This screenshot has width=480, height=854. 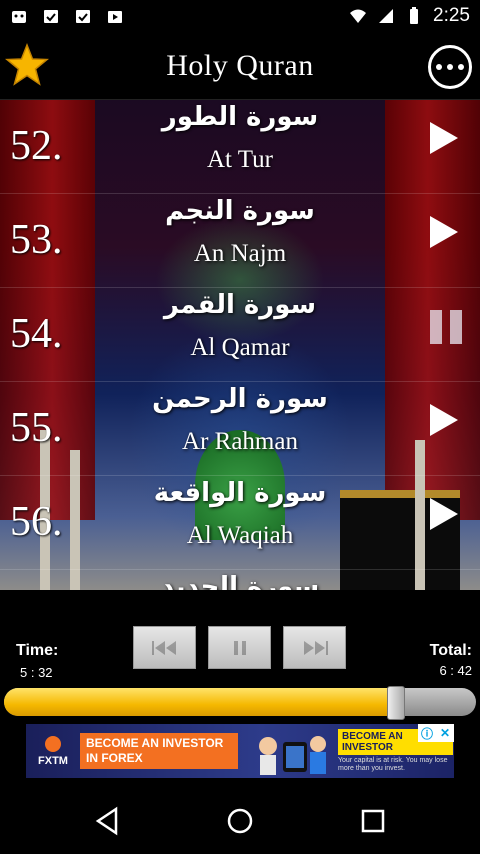 What do you see at coordinates (386, 16) in the screenshot?
I see `signal-icon` at bounding box center [386, 16].